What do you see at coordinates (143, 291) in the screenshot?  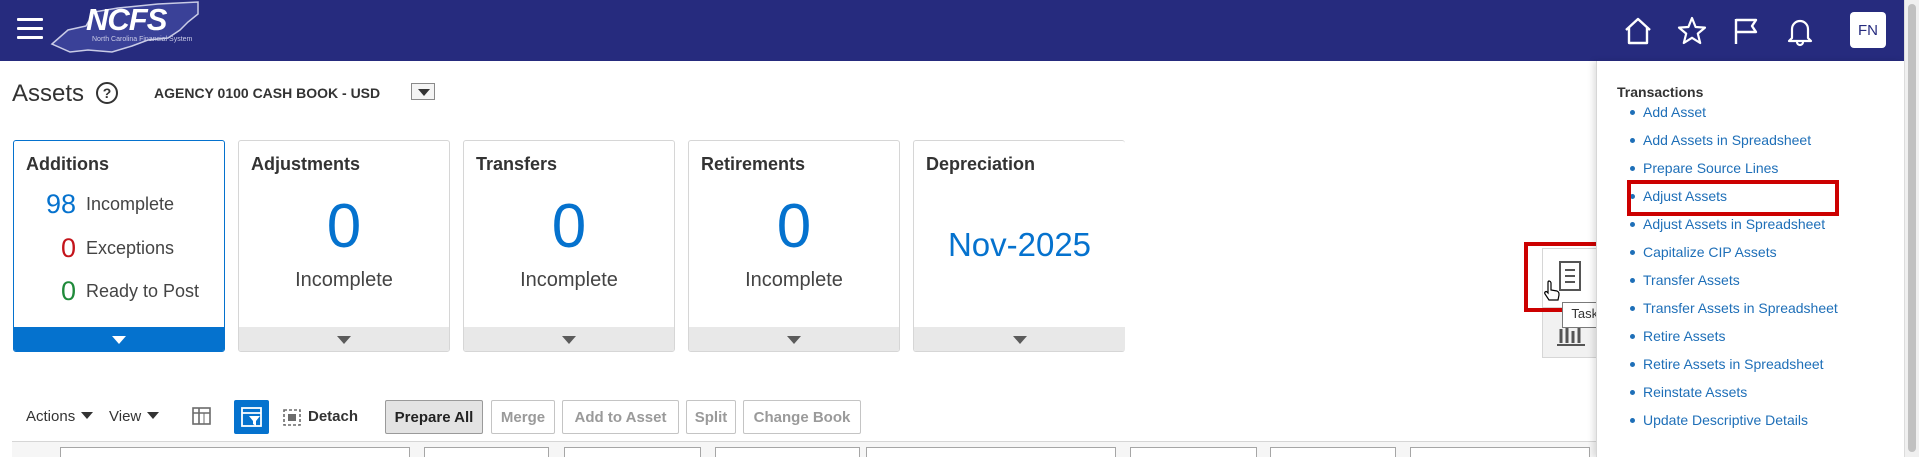 I see `metric-label: Ready to Post` at bounding box center [143, 291].